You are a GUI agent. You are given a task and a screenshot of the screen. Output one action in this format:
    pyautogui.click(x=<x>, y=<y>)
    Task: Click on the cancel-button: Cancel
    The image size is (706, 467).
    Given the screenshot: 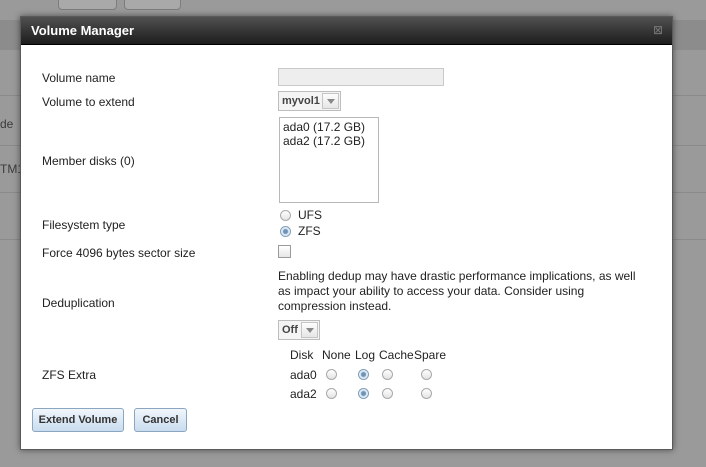 What is the action you would take?
    pyautogui.click(x=160, y=420)
    